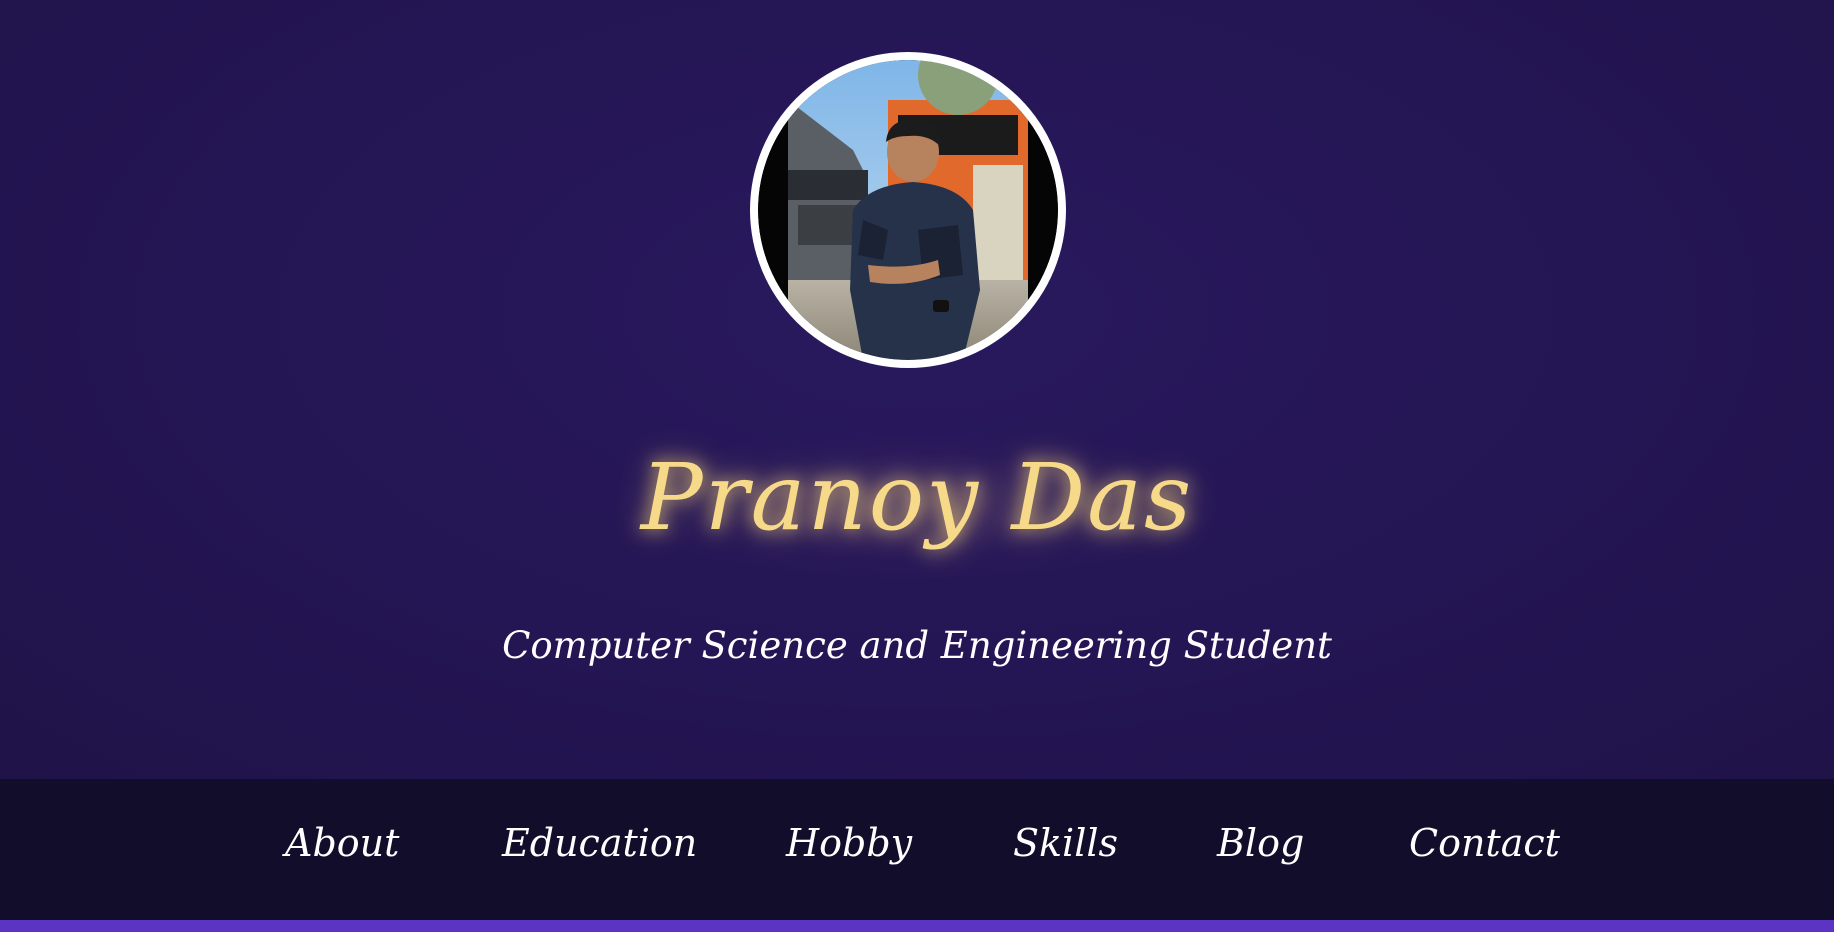  I want to click on nav-item-hobby: Hobby, so click(849, 843).